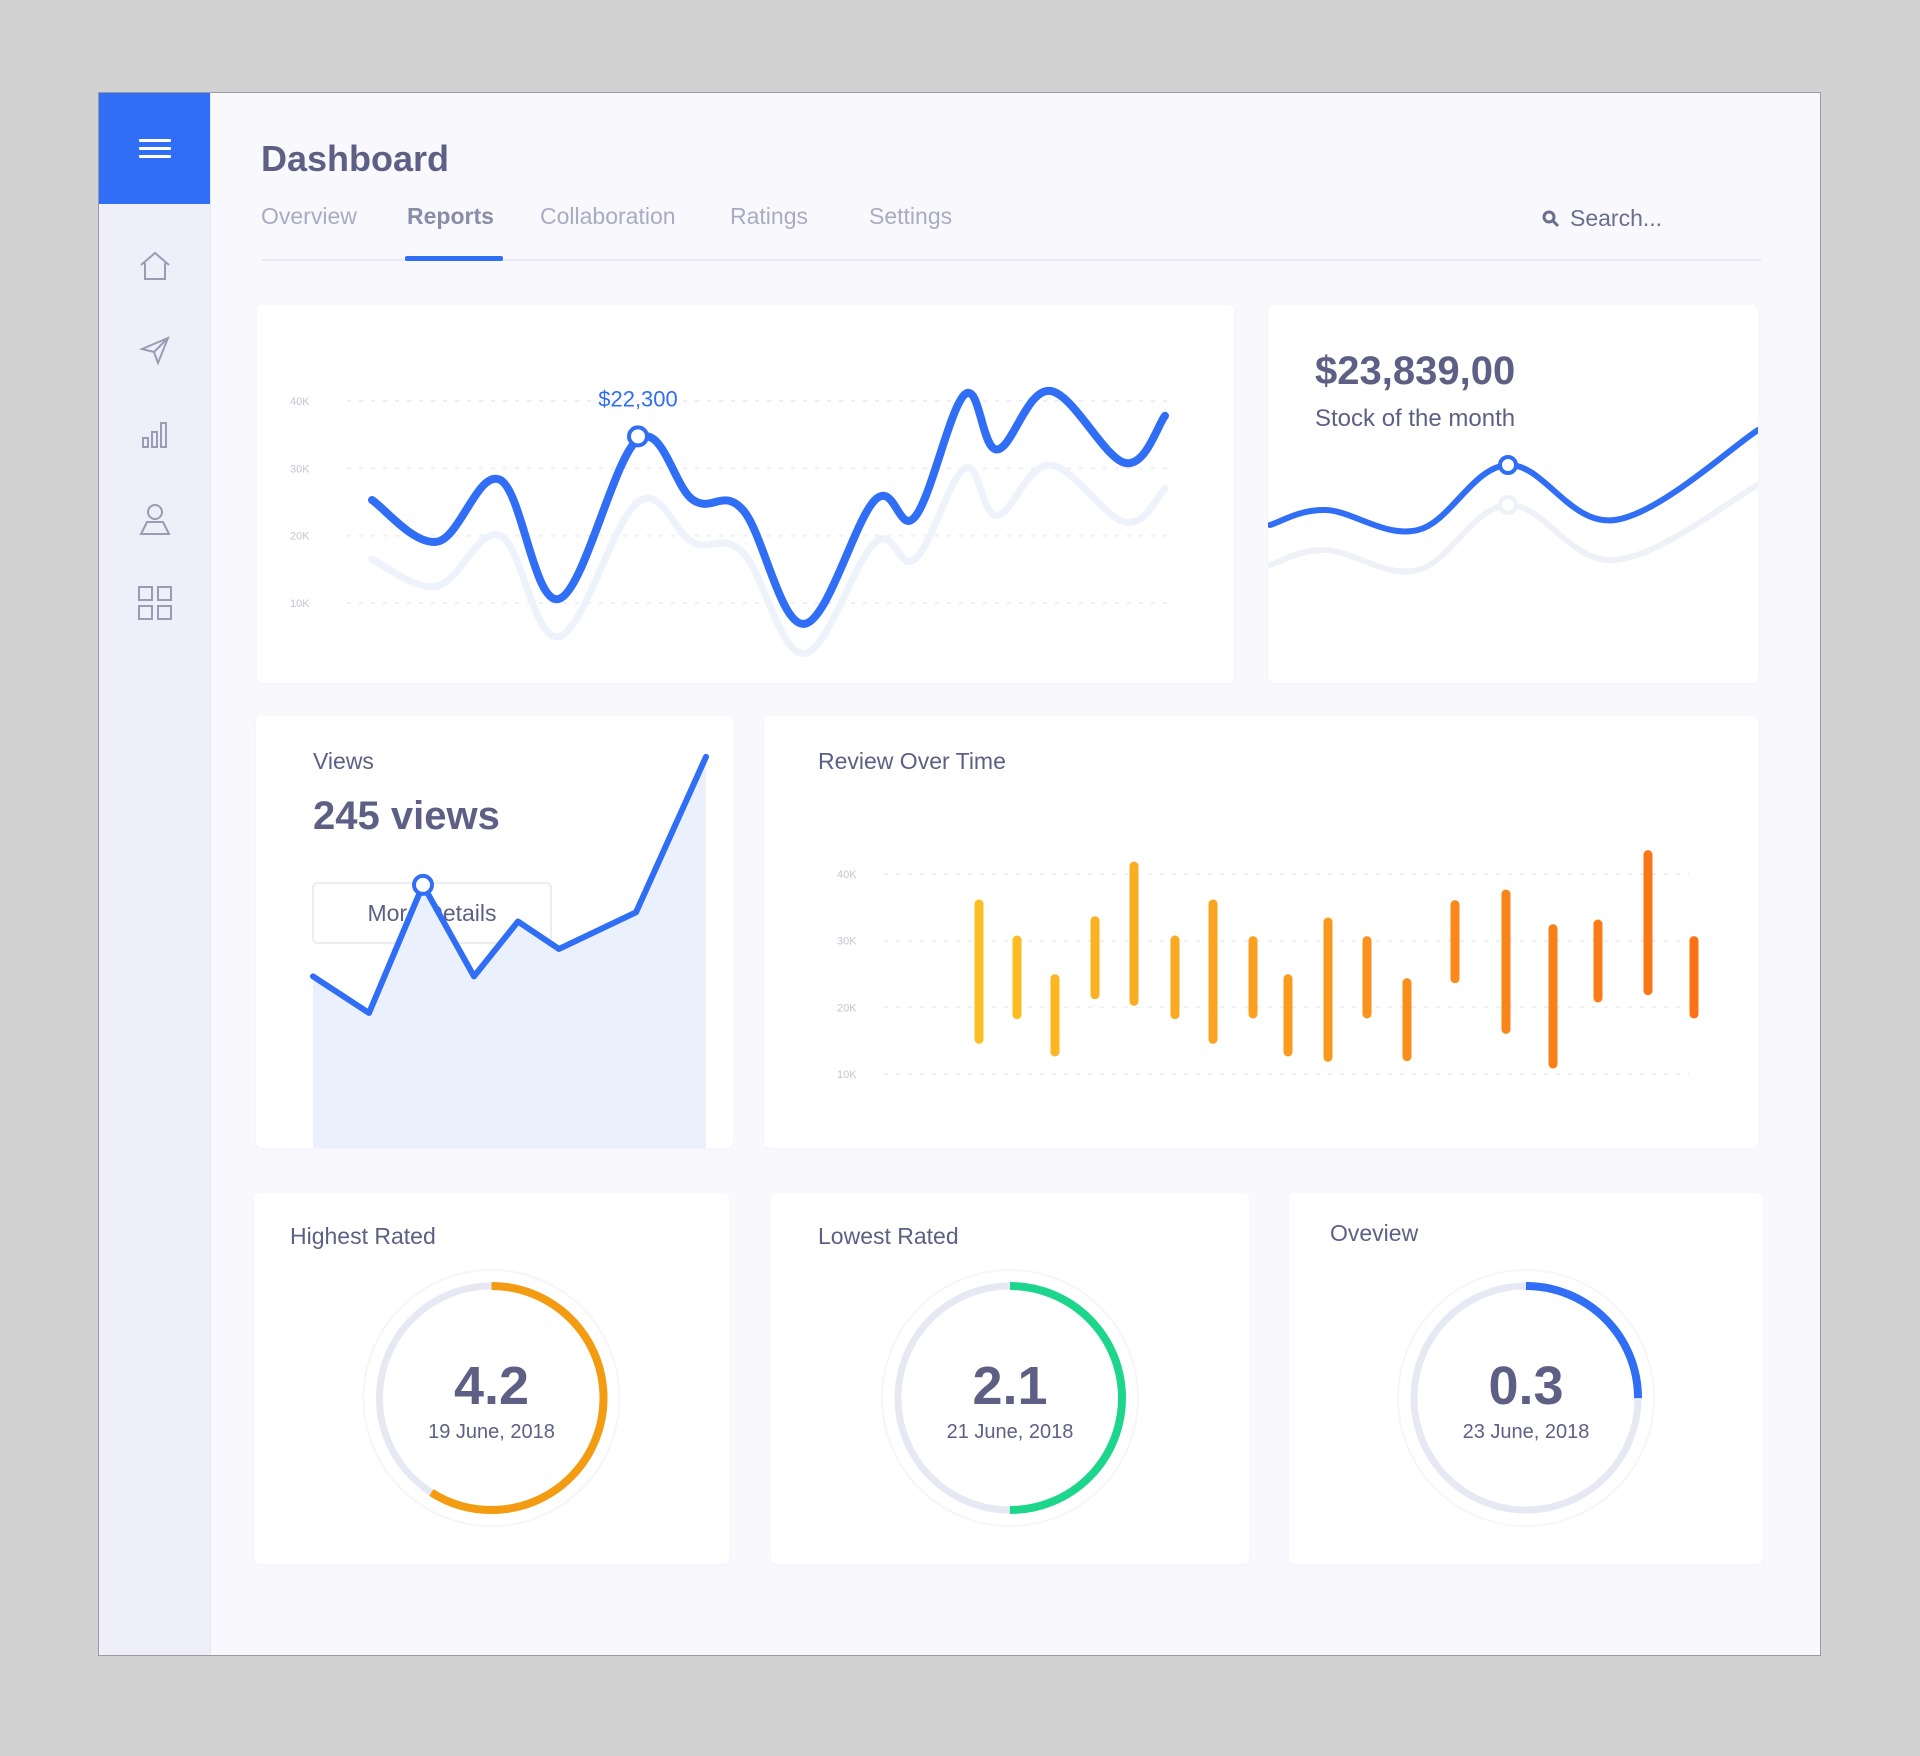 The width and height of the screenshot is (1920, 1756). I want to click on views-card: Views 245 views More Details, so click(494, 932).